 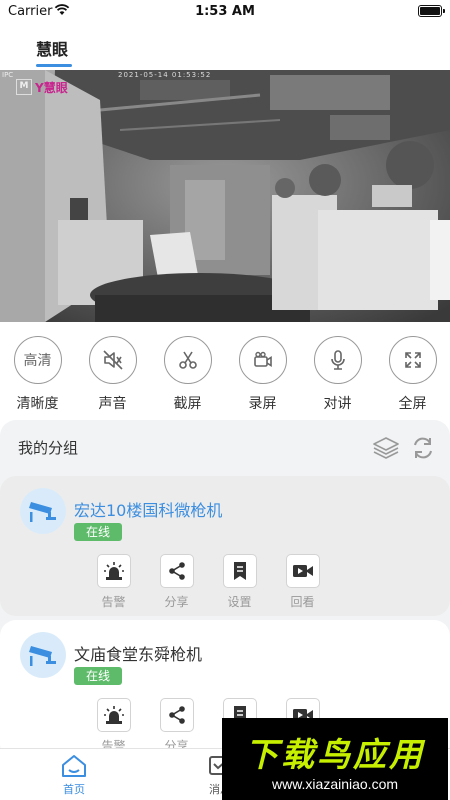 I want to click on settings-bookmark-icon, so click(x=239, y=571).